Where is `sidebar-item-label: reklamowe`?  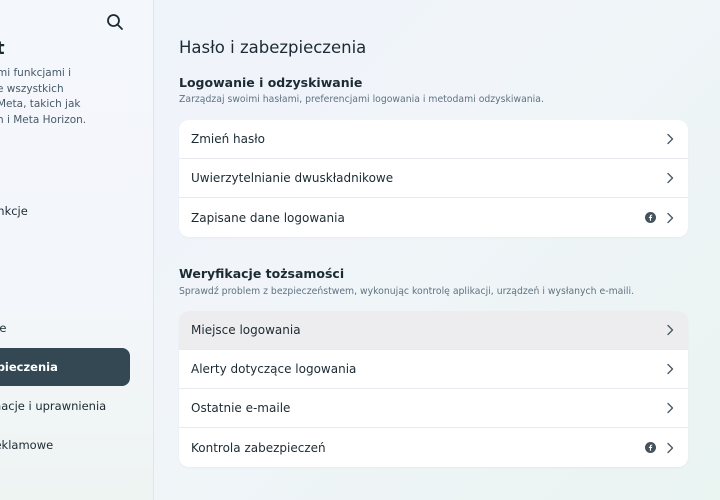
sidebar-item-label: reklamowe is located at coordinates (27, 445).